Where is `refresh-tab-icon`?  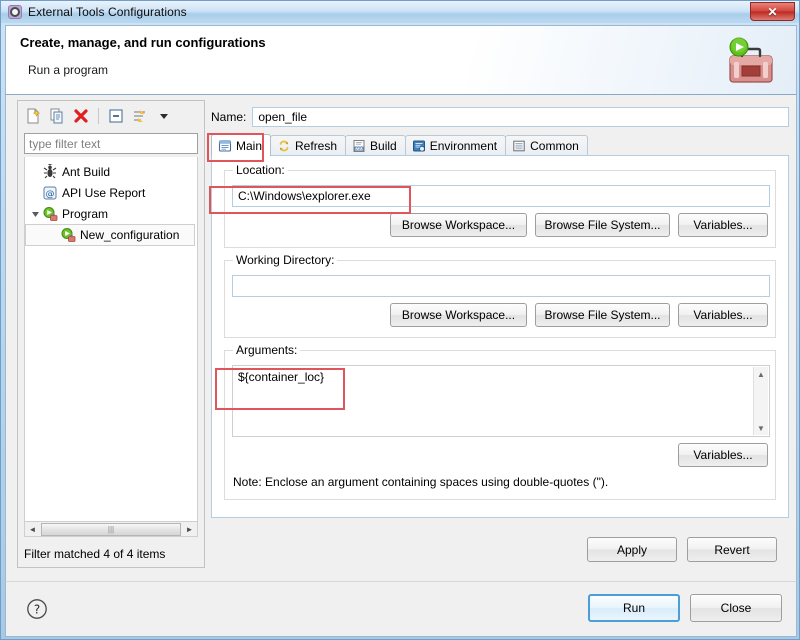 refresh-tab-icon is located at coordinates (284, 146).